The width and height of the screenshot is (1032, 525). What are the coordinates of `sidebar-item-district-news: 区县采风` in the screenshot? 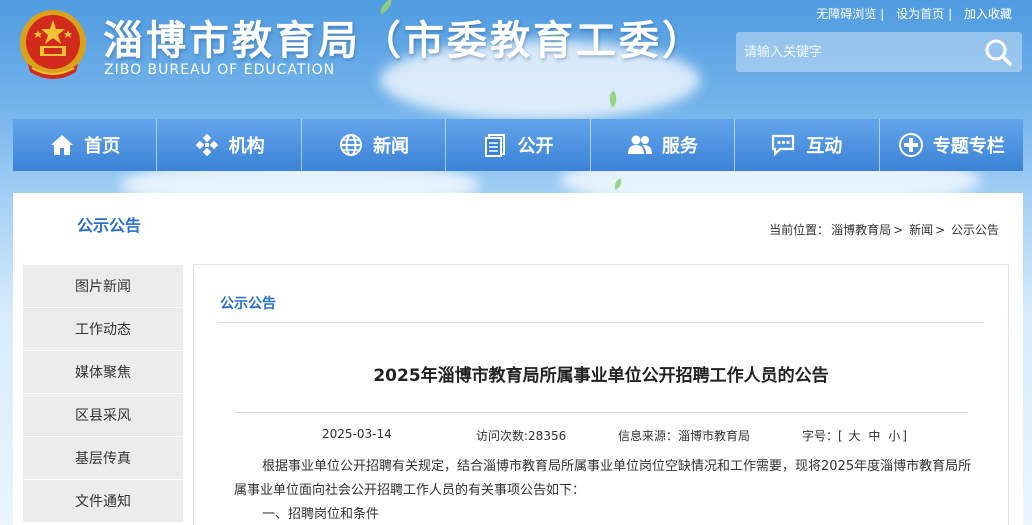 It's located at (103, 415).